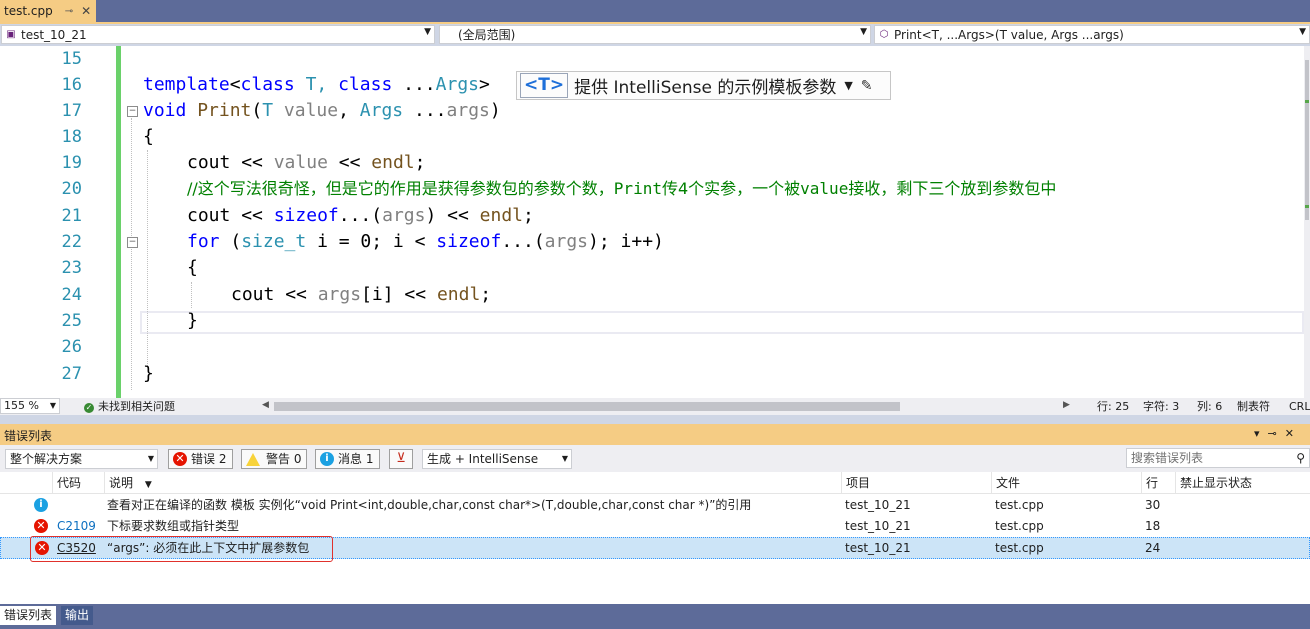 Image resolution: width=1310 pixels, height=629 pixels. What do you see at coordinates (356, 459) in the screenshot?
I see `messages-filter-label: 消息 1` at bounding box center [356, 459].